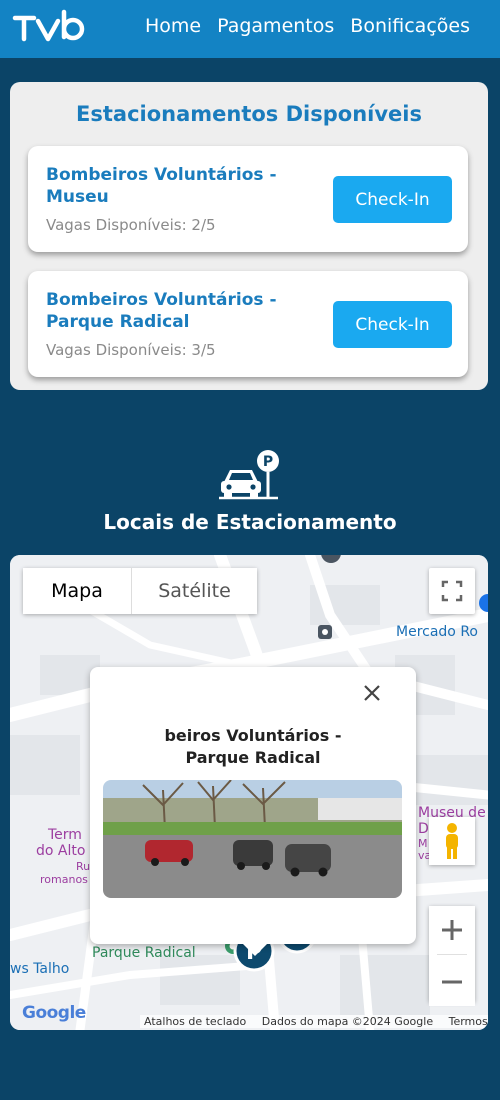 The image size is (500, 1100). Describe the element at coordinates (54, 1013) in the screenshot. I see `google-logo: Google` at that location.